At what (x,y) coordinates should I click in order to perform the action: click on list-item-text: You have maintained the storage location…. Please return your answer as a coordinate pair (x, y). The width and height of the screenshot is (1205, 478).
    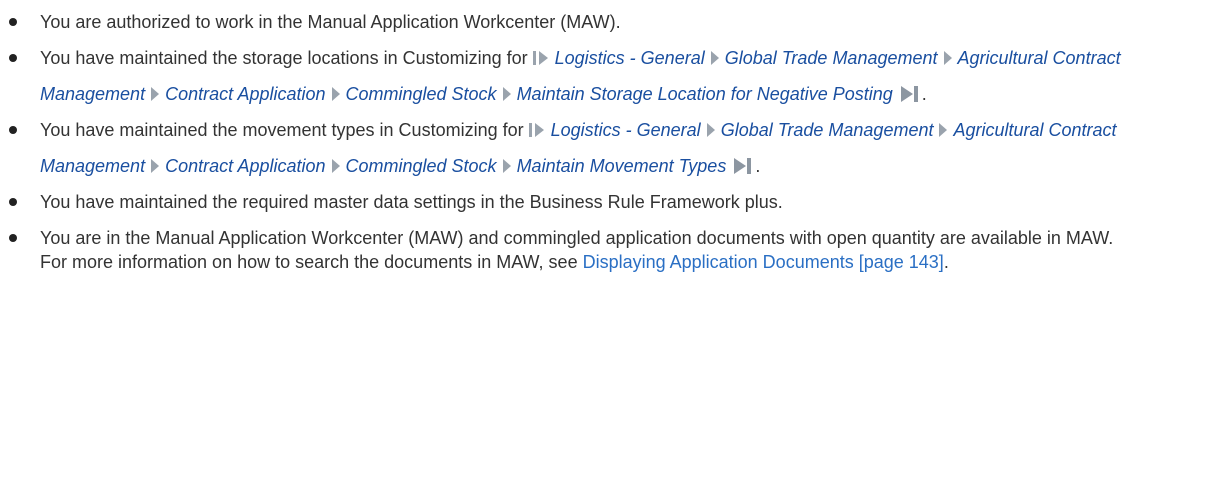
    Looking at the image, I should click on (286, 58).